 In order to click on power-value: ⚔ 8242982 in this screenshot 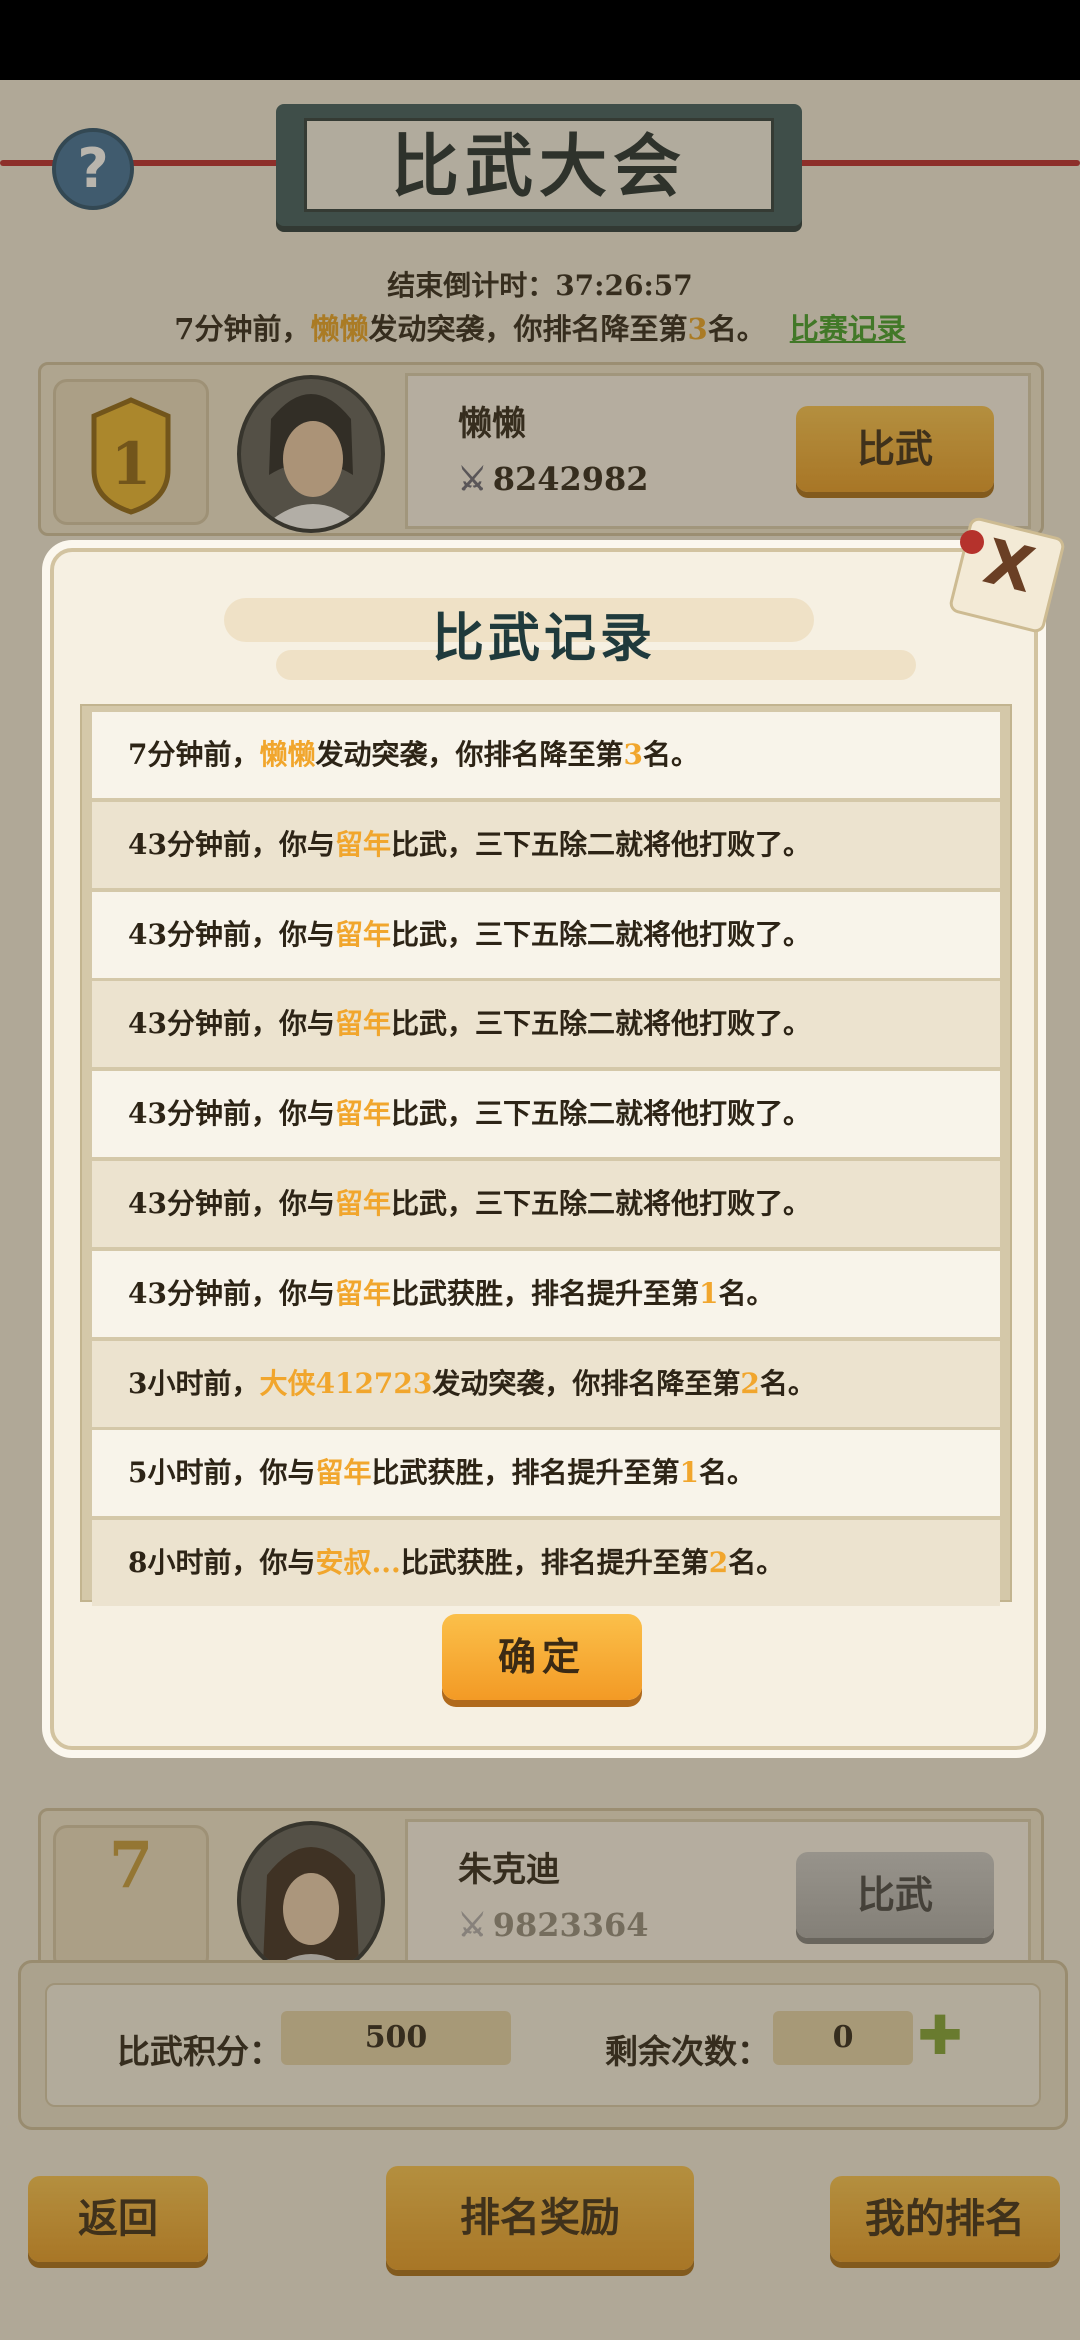, I will do `click(553, 479)`.